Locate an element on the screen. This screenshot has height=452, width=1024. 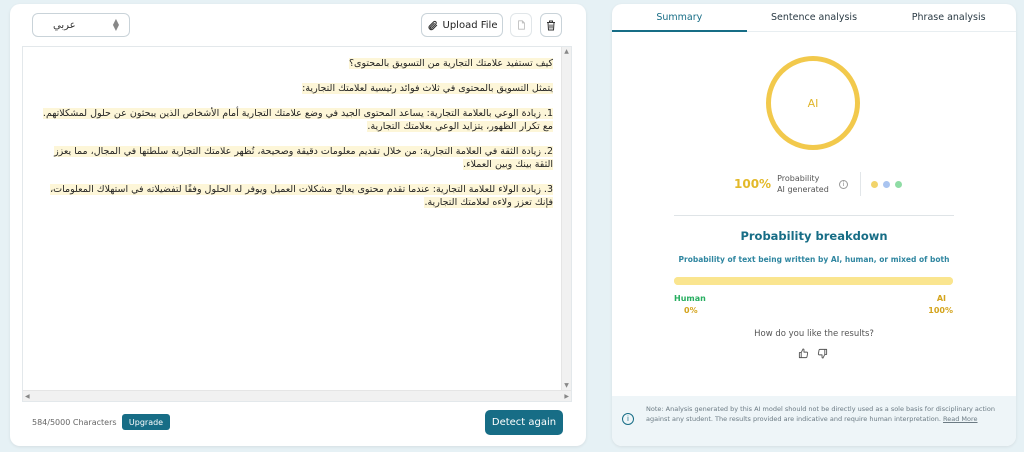
document-icon is located at coordinates (521, 25).